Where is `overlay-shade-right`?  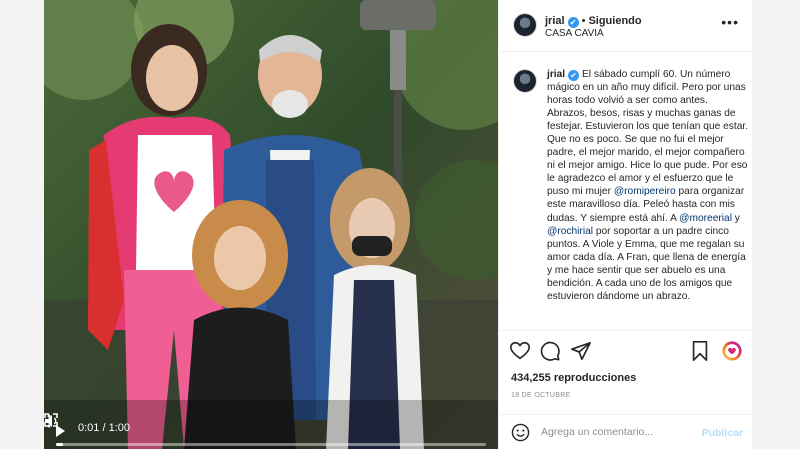
overlay-shade-right is located at coordinates (776, 224).